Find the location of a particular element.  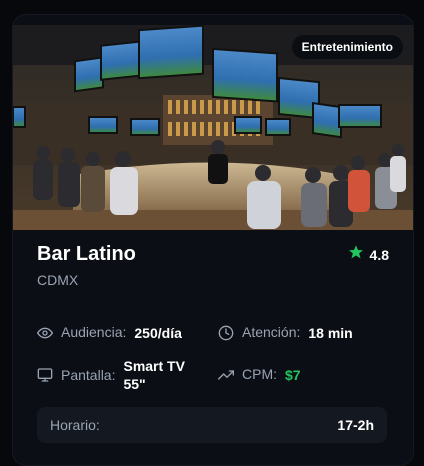

cpm-value: $7 is located at coordinates (293, 375).